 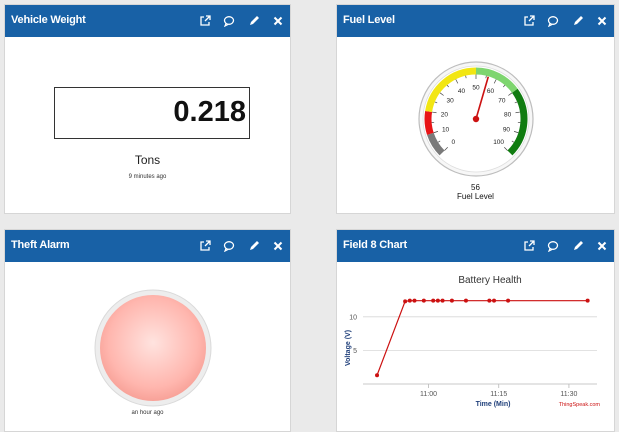 What do you see at coordinates (476, 88) in the screenshot?
I see `gauge-tick-label: 50` at bounding box center [476, 88].